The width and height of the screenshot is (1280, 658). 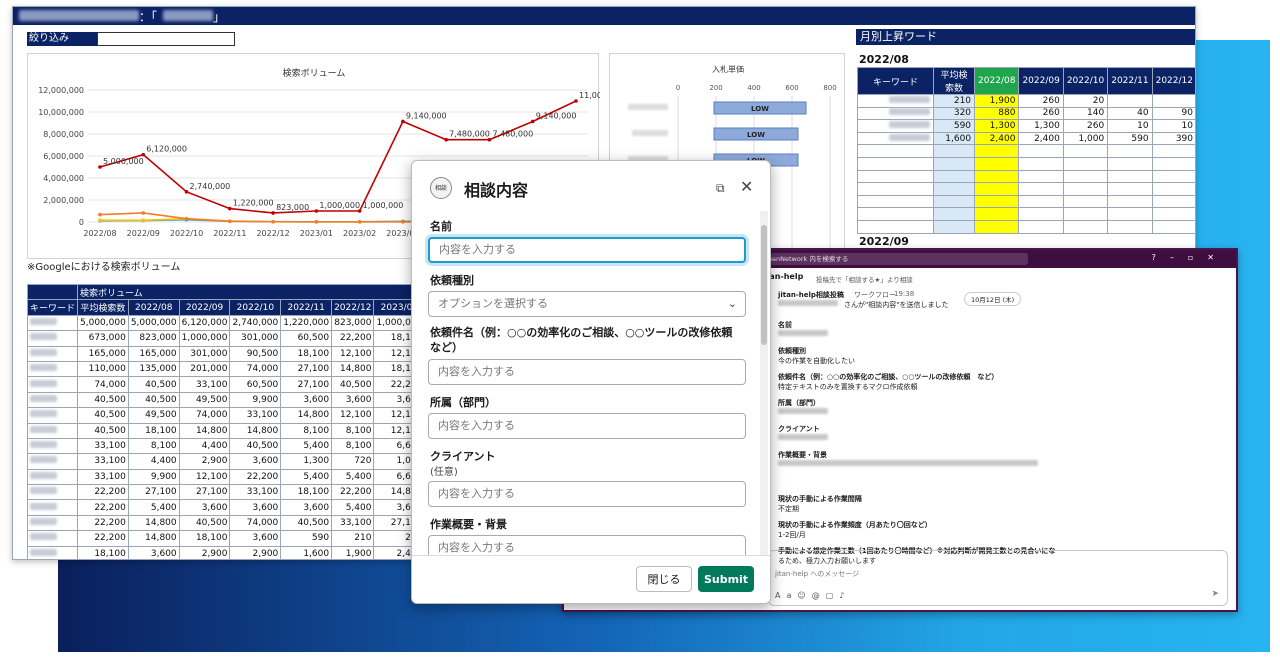 What do you see at coordinates (1215, 594) in the screenshot?
I see `send-icon: ➤` at bounding box center [1215, 594].